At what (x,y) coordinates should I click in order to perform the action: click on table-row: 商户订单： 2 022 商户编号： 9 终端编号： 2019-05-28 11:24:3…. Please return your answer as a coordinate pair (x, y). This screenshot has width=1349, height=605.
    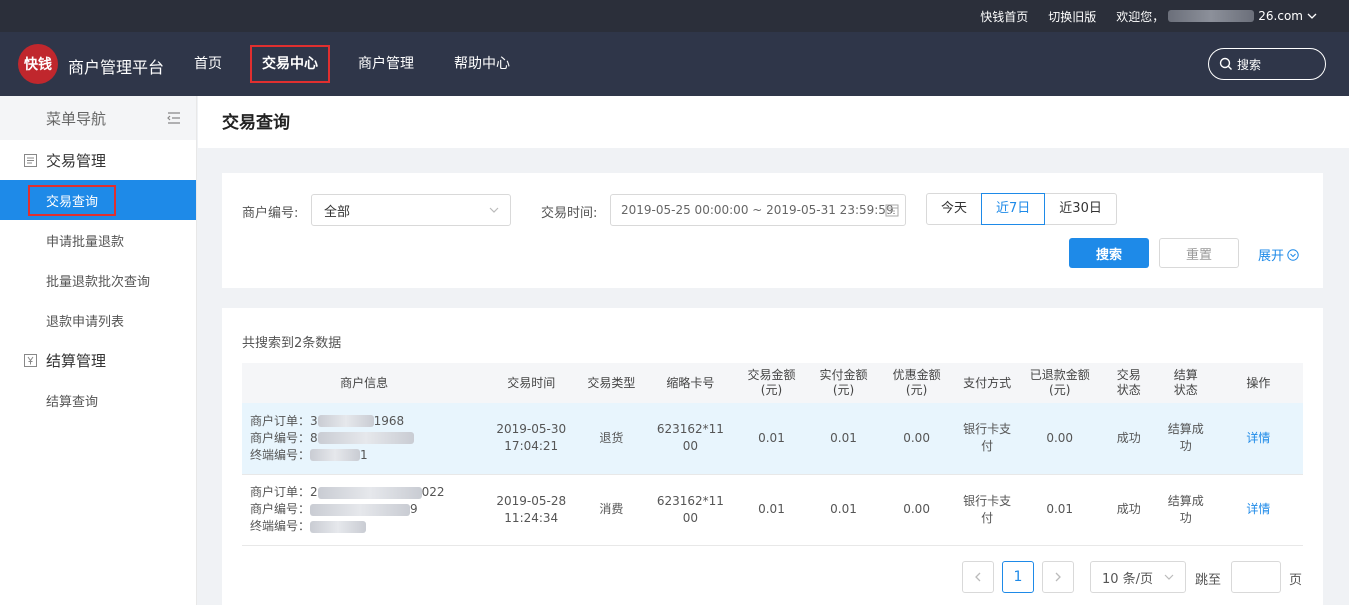
    Looking at the image, I should click on (772, 510).